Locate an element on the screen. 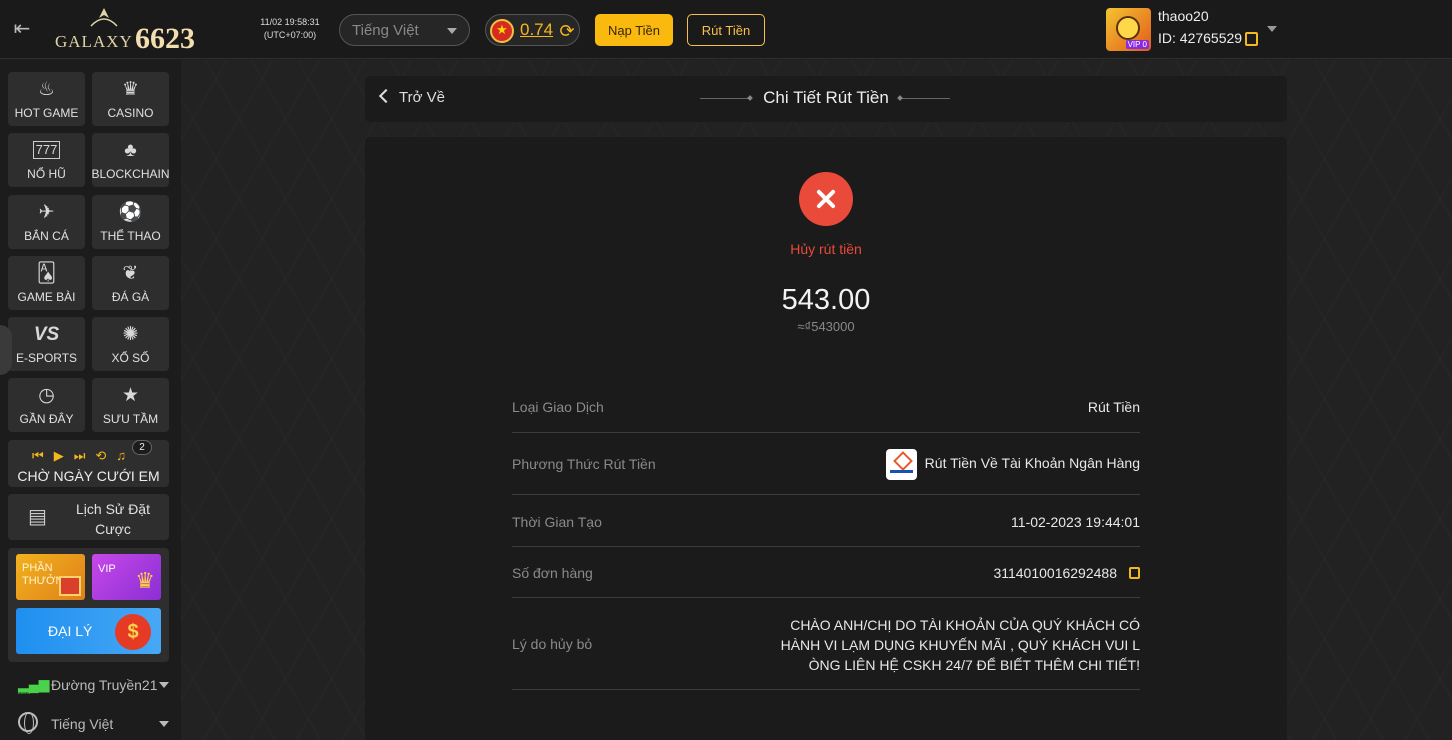  sidebar-language-label: Tiếng Việt is located at coordinates (82, 724).